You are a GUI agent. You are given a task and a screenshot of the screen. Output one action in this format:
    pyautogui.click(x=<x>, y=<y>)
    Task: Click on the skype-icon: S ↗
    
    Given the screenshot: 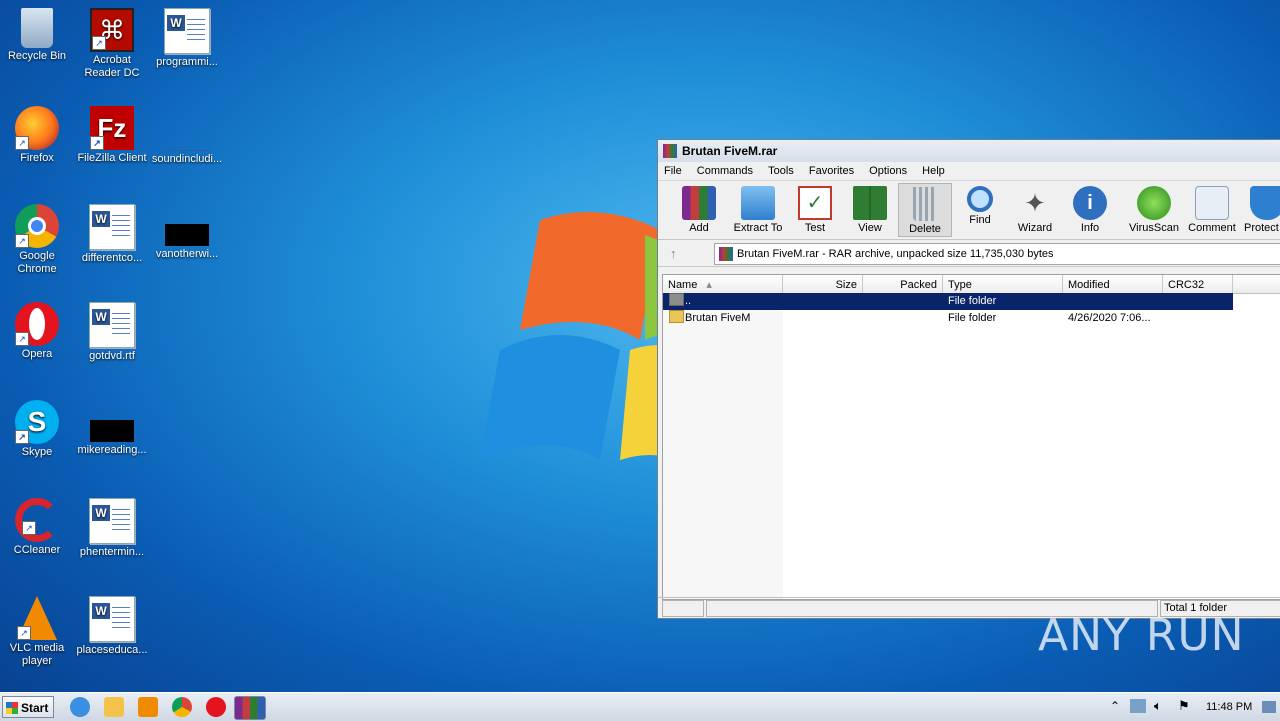 What is the action you would take?
    pyautogui.click(x=37, y=422)
    